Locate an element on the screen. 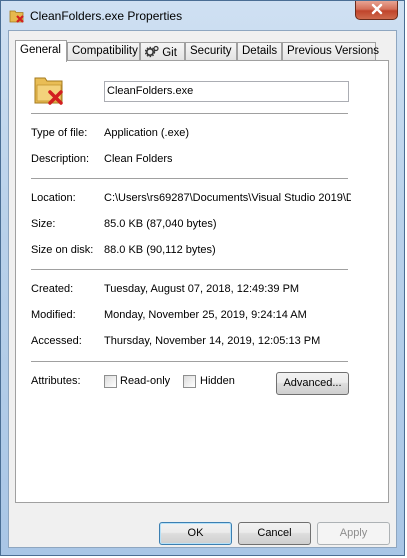 Image resolution: width=407 pixels, height=558 pixels. location-label: Location: is located at coordinates (53, 198).